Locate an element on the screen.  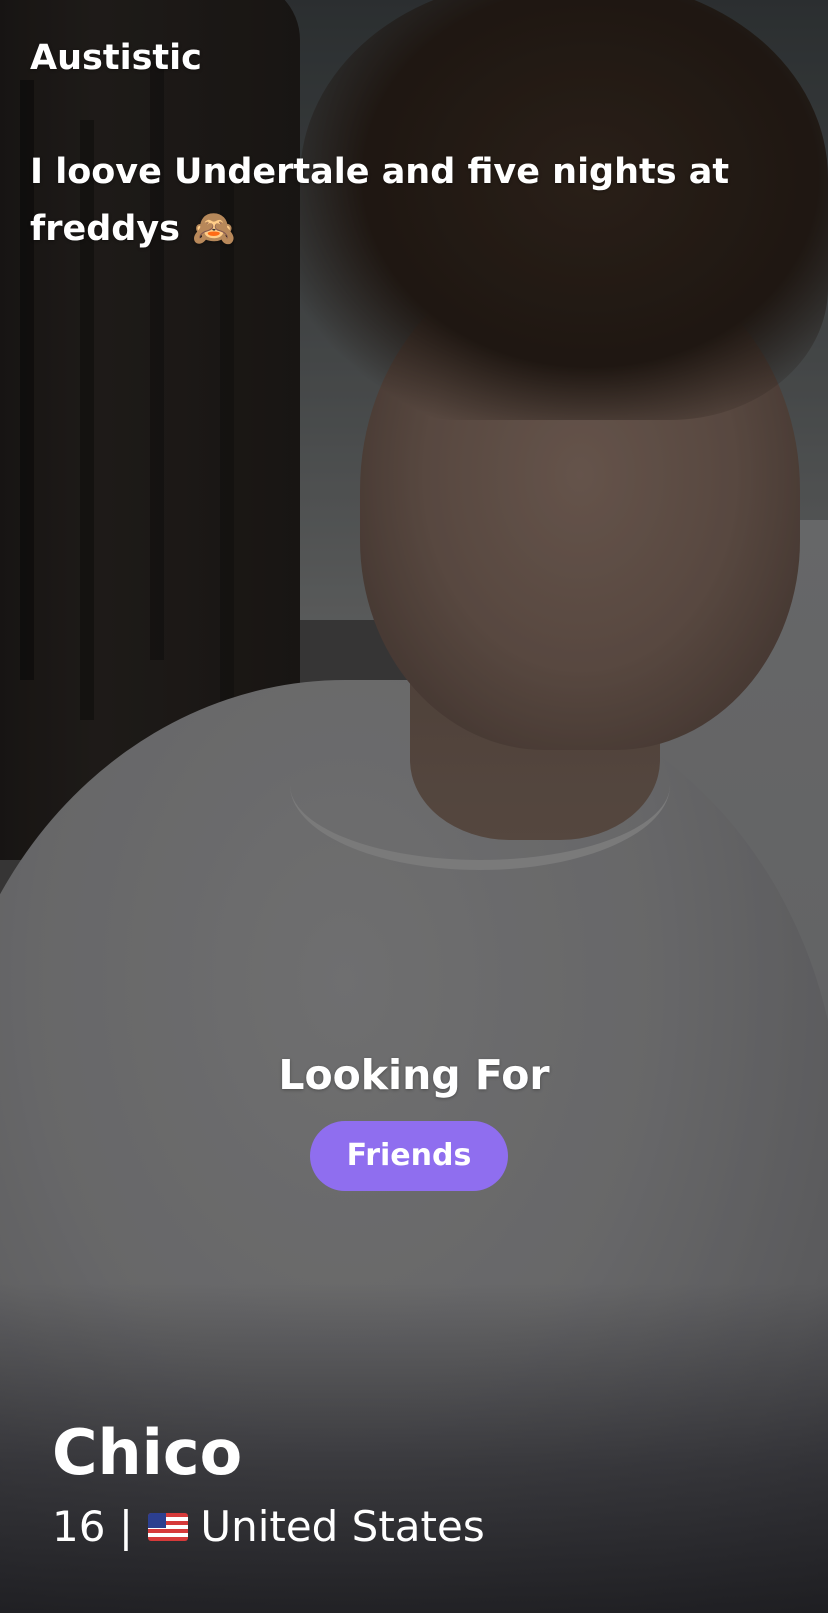
profile-identity: Chico 16 | United States is located at coordinates (268, 1484).